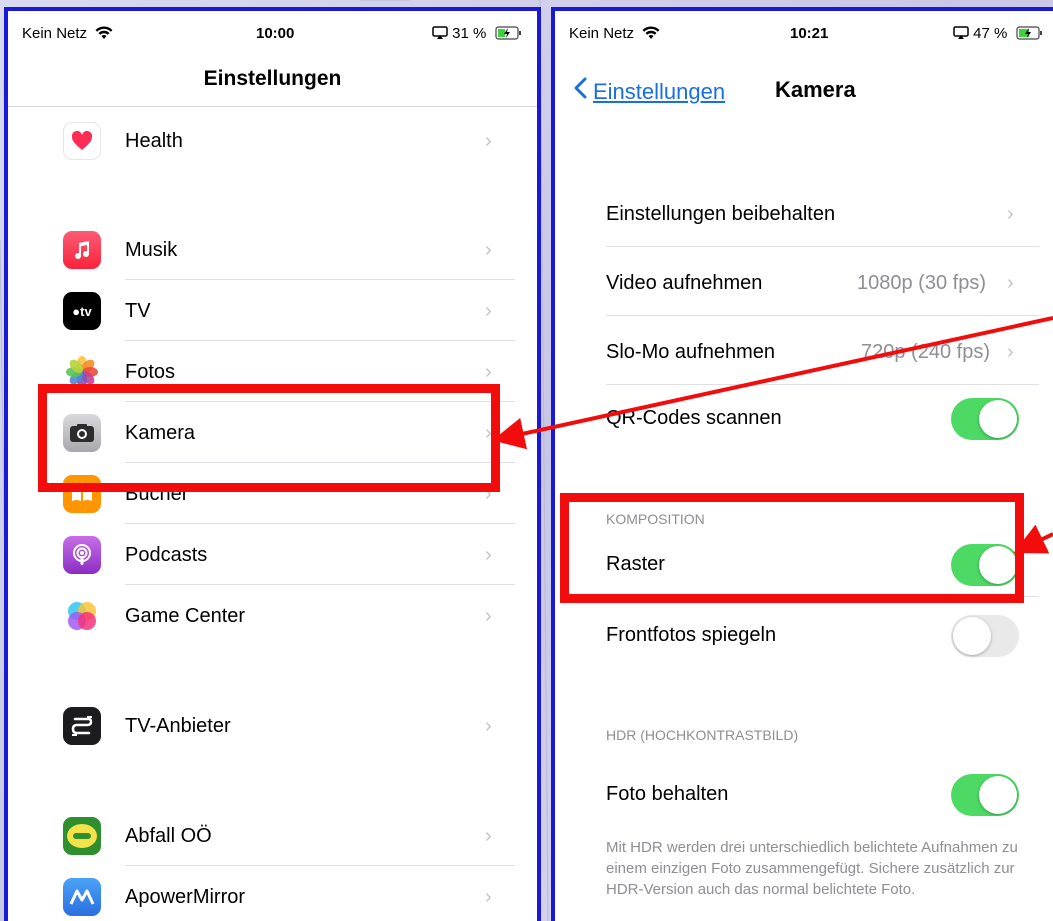  I want to click on chevron-left-icon, so click(580, 91).